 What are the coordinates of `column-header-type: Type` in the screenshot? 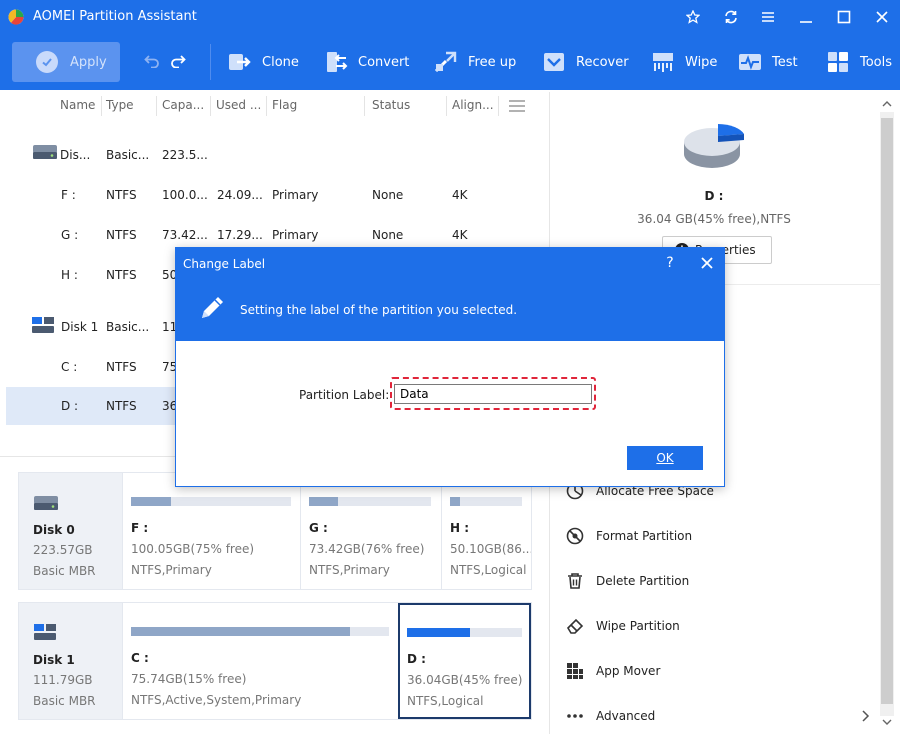 It's located at (120, 107).